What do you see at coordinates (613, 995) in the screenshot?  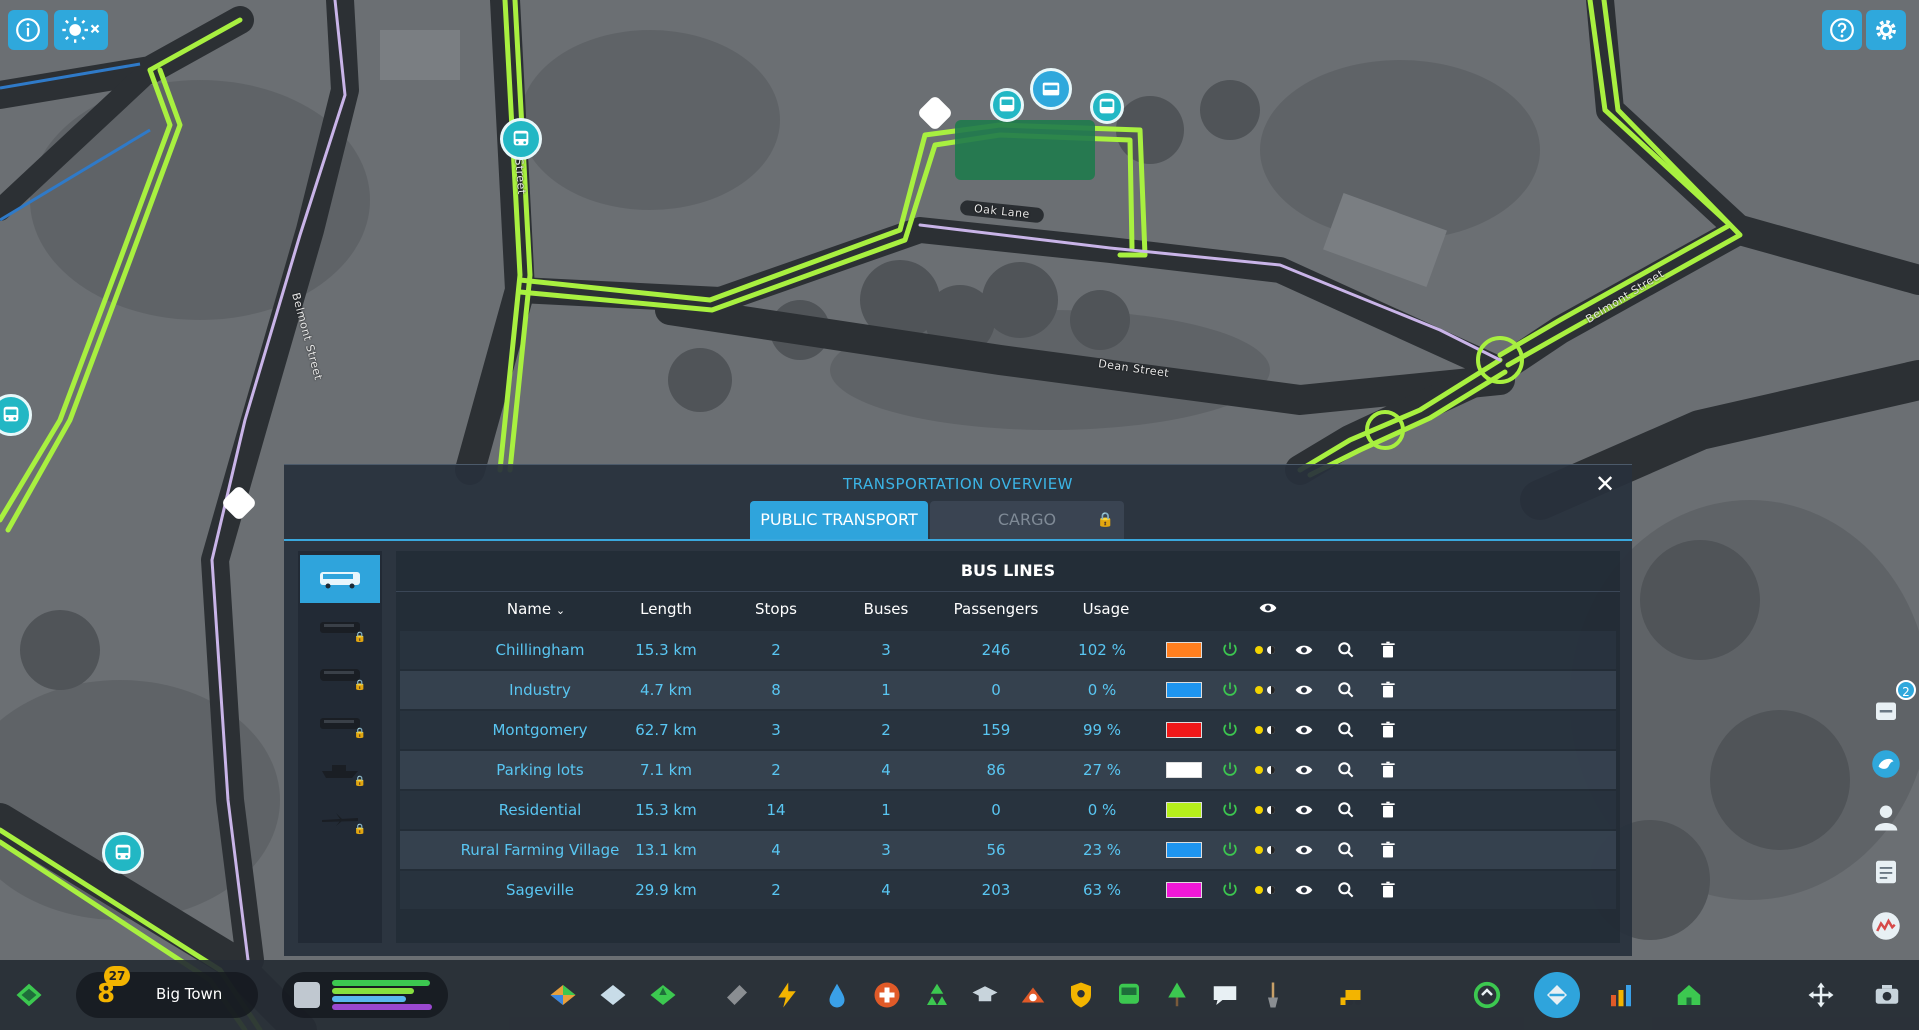 I see `area-tool` at bounding box center [613, 995].